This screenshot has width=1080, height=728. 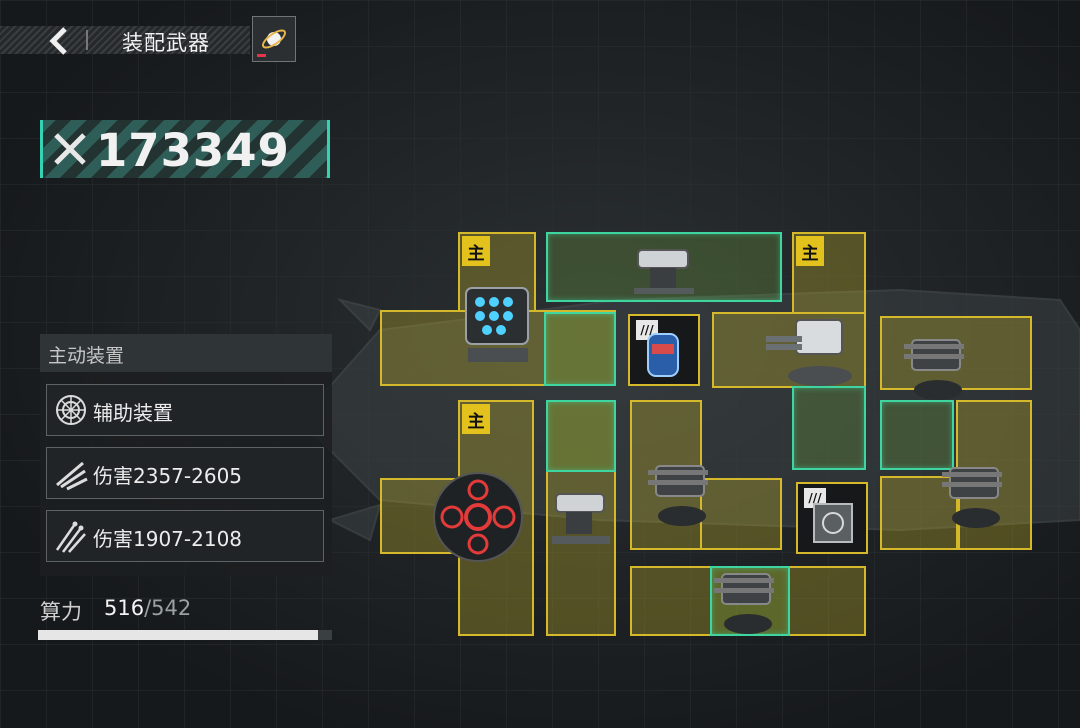 I want to click on combat-power-box: 173349, so click(x=185, y=149).